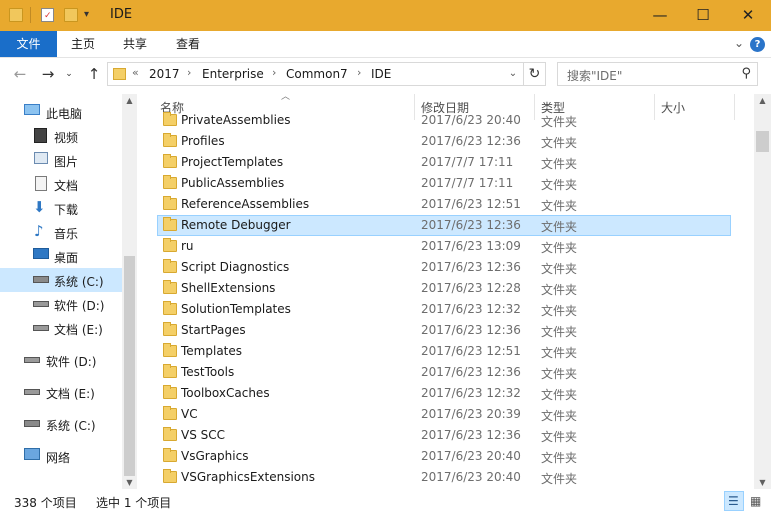  What do you see at coordinates (757, 44) in the screenshot?
I see `help-icon: ?` at bounding box center [757, 44].